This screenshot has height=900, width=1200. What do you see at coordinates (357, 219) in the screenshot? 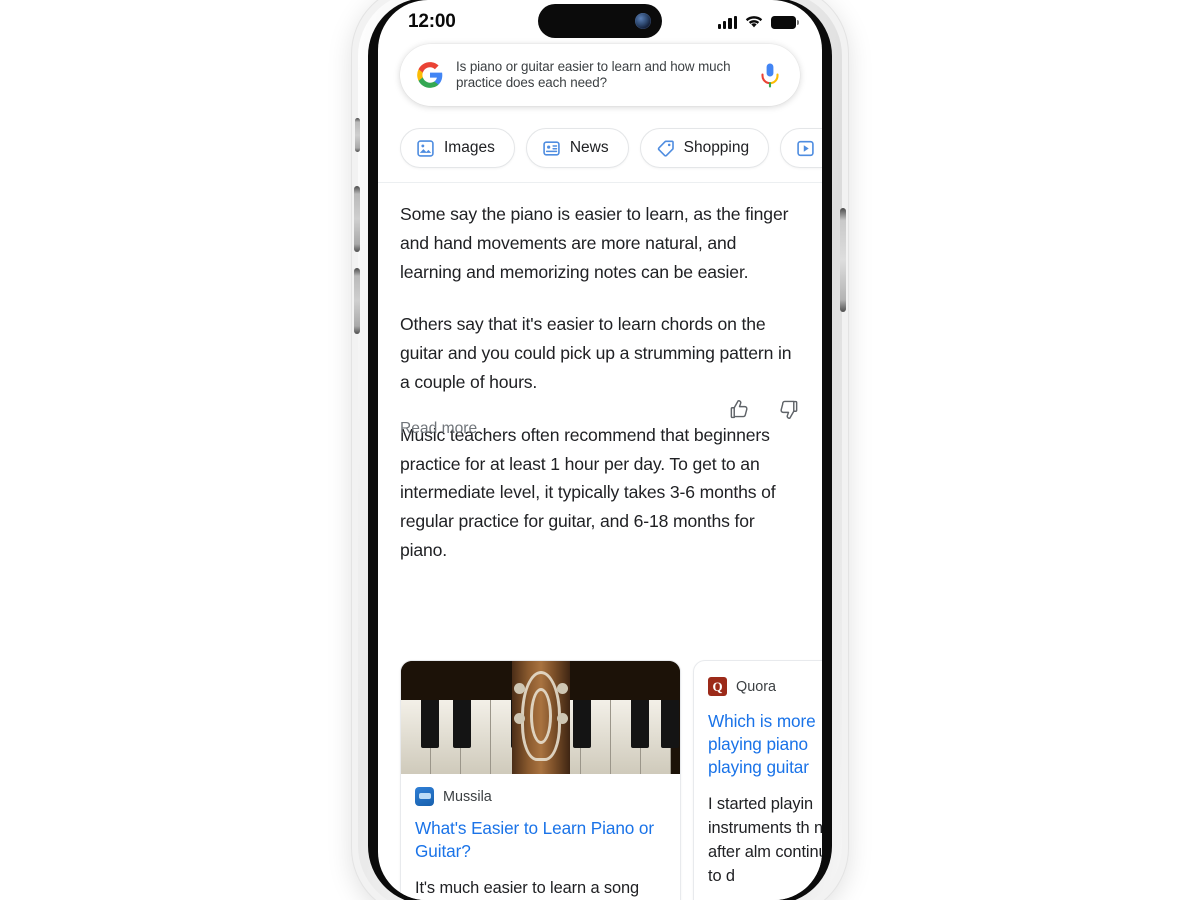
I see `volume-up-button` at bounding box center [357, 219].